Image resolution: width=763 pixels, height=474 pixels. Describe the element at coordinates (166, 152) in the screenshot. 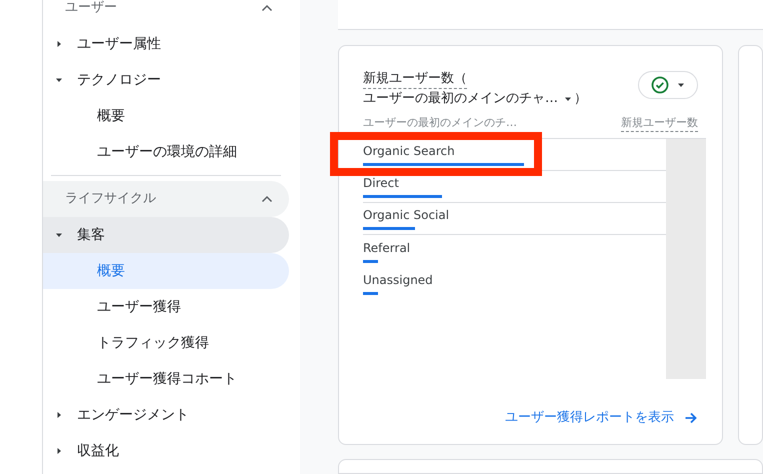

I see `nav-subitem: ユーザーの環境の詳細` at that location.